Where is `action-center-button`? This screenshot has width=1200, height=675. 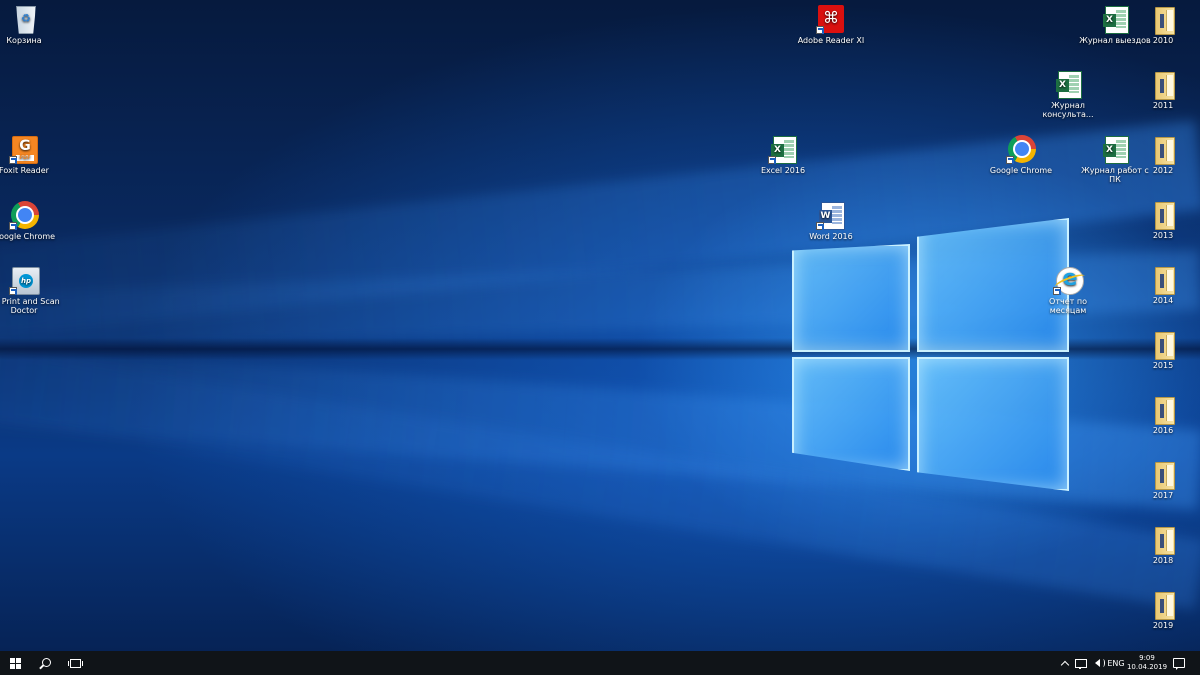
action-center-button is located at coordinates (1179, 663).